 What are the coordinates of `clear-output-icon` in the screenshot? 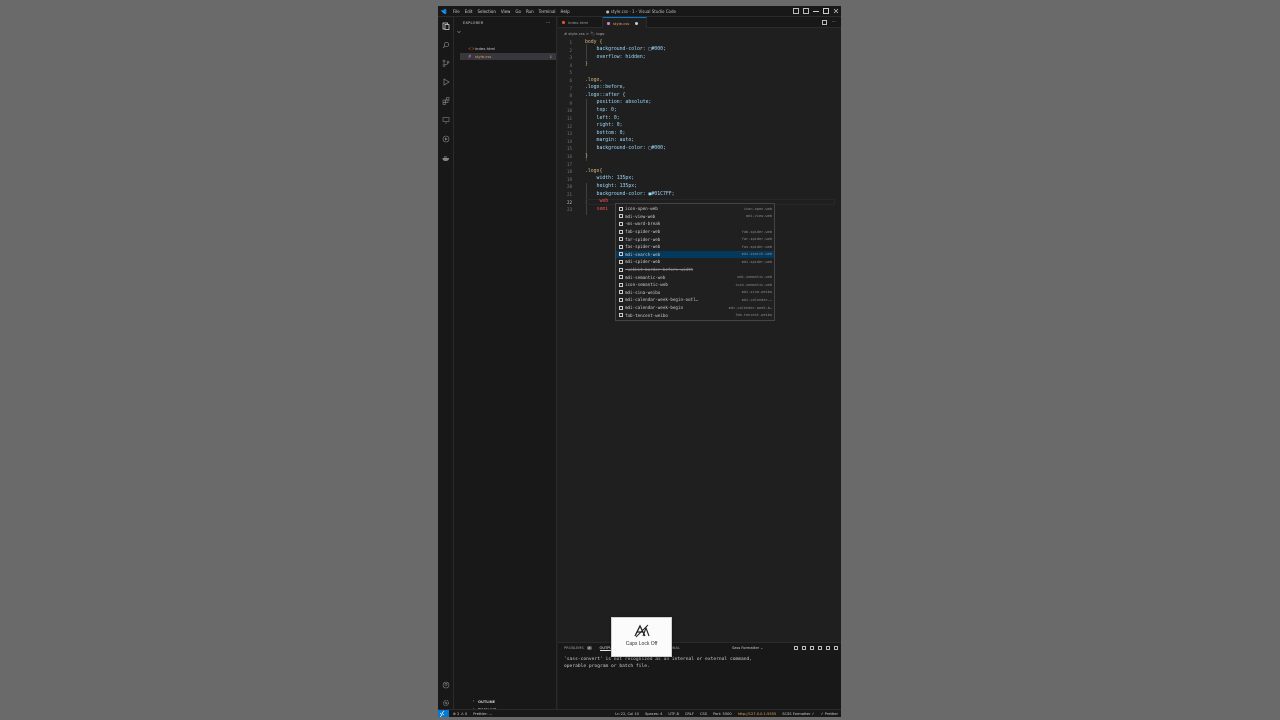 It's located at (796, 648).